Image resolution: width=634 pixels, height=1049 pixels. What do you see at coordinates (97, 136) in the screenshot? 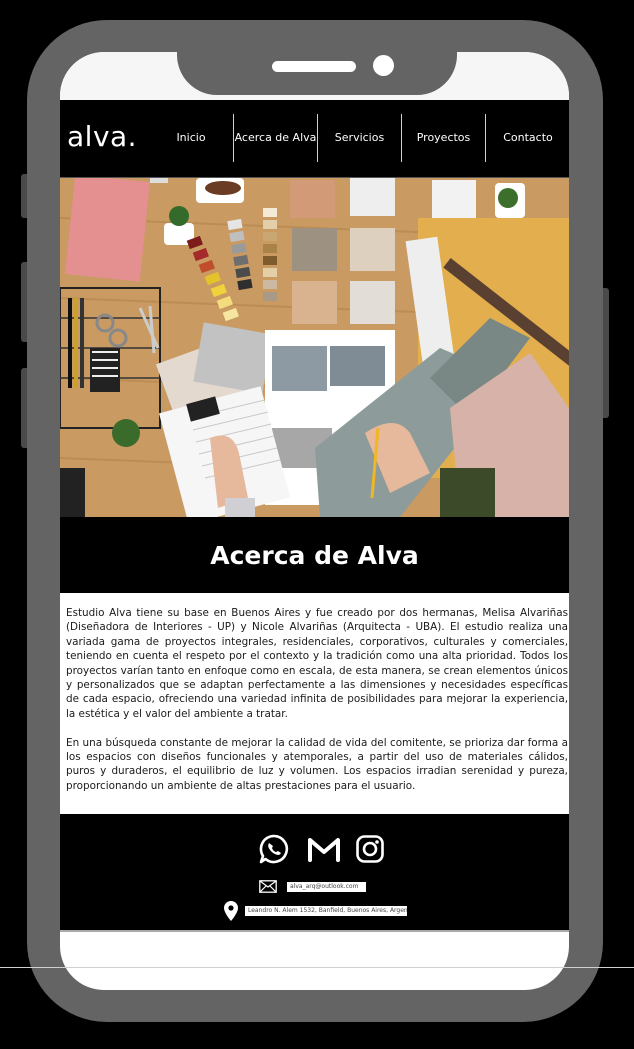
I see `logo-text: alva` at bounding box center [97, 136].